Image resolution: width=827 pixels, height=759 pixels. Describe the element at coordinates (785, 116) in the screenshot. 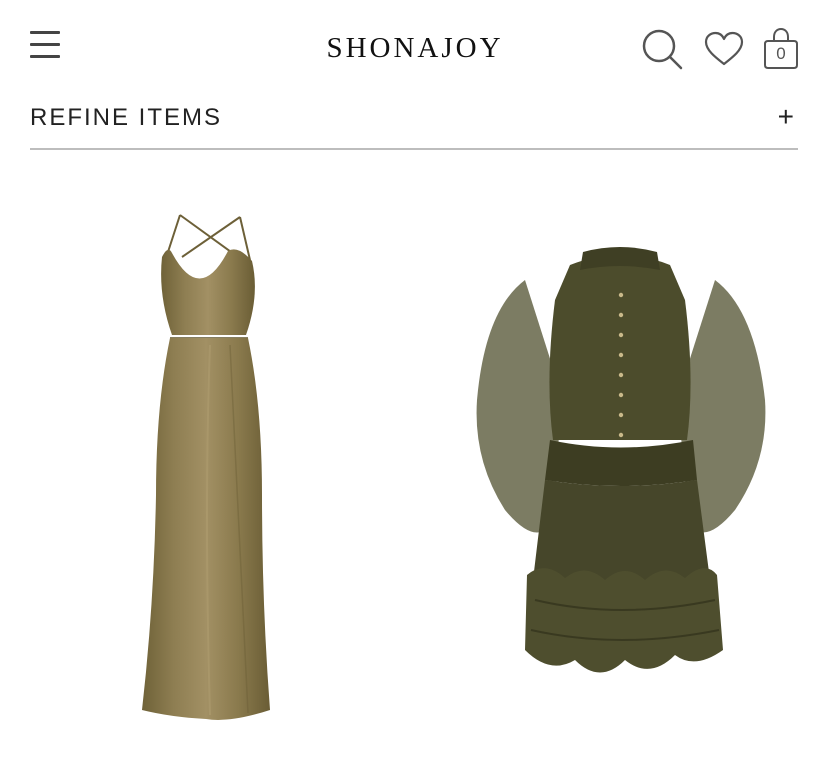

I see `expand-icon: +` at that location.